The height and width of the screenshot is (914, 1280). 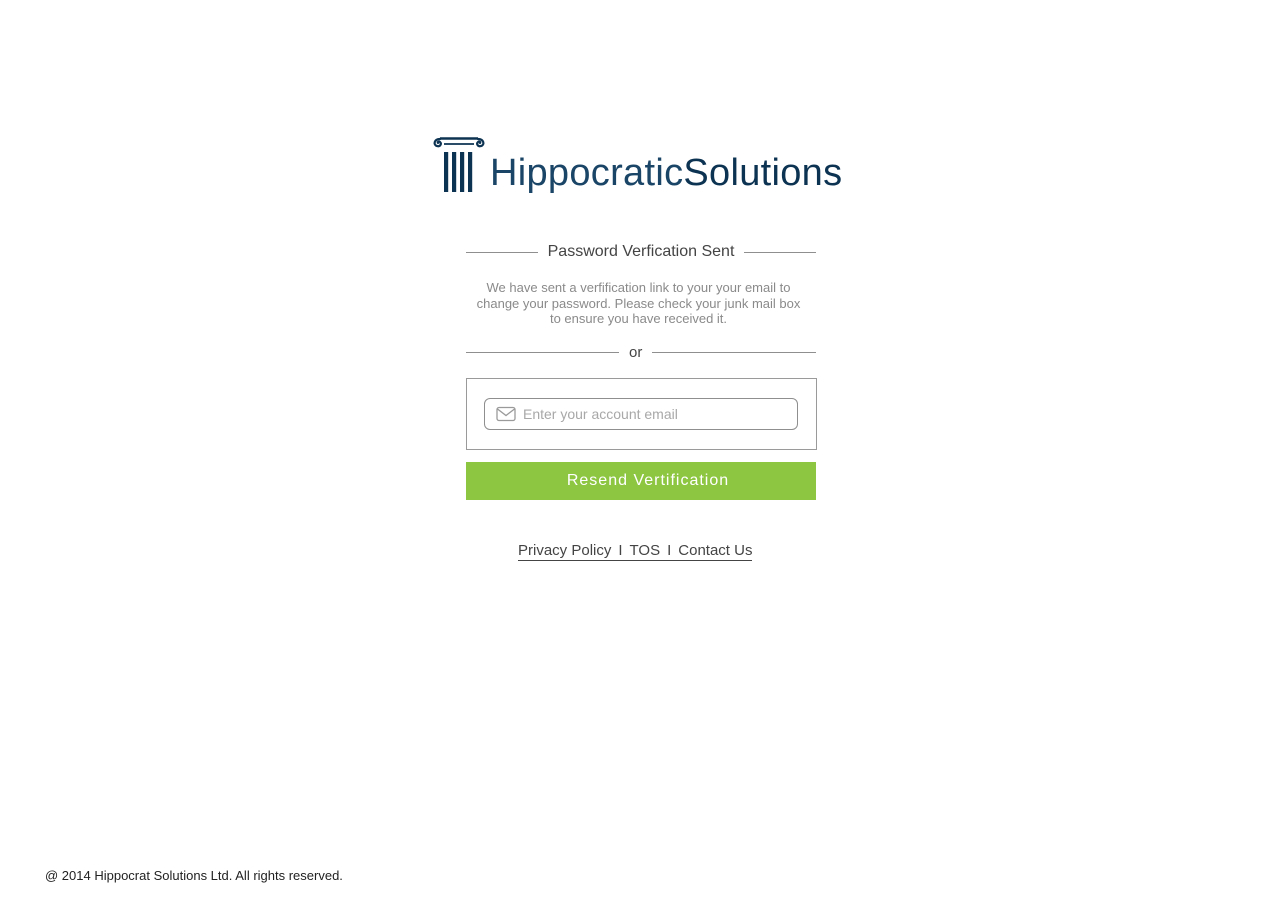 I want to click on email-input, so click(x=653, y=414).